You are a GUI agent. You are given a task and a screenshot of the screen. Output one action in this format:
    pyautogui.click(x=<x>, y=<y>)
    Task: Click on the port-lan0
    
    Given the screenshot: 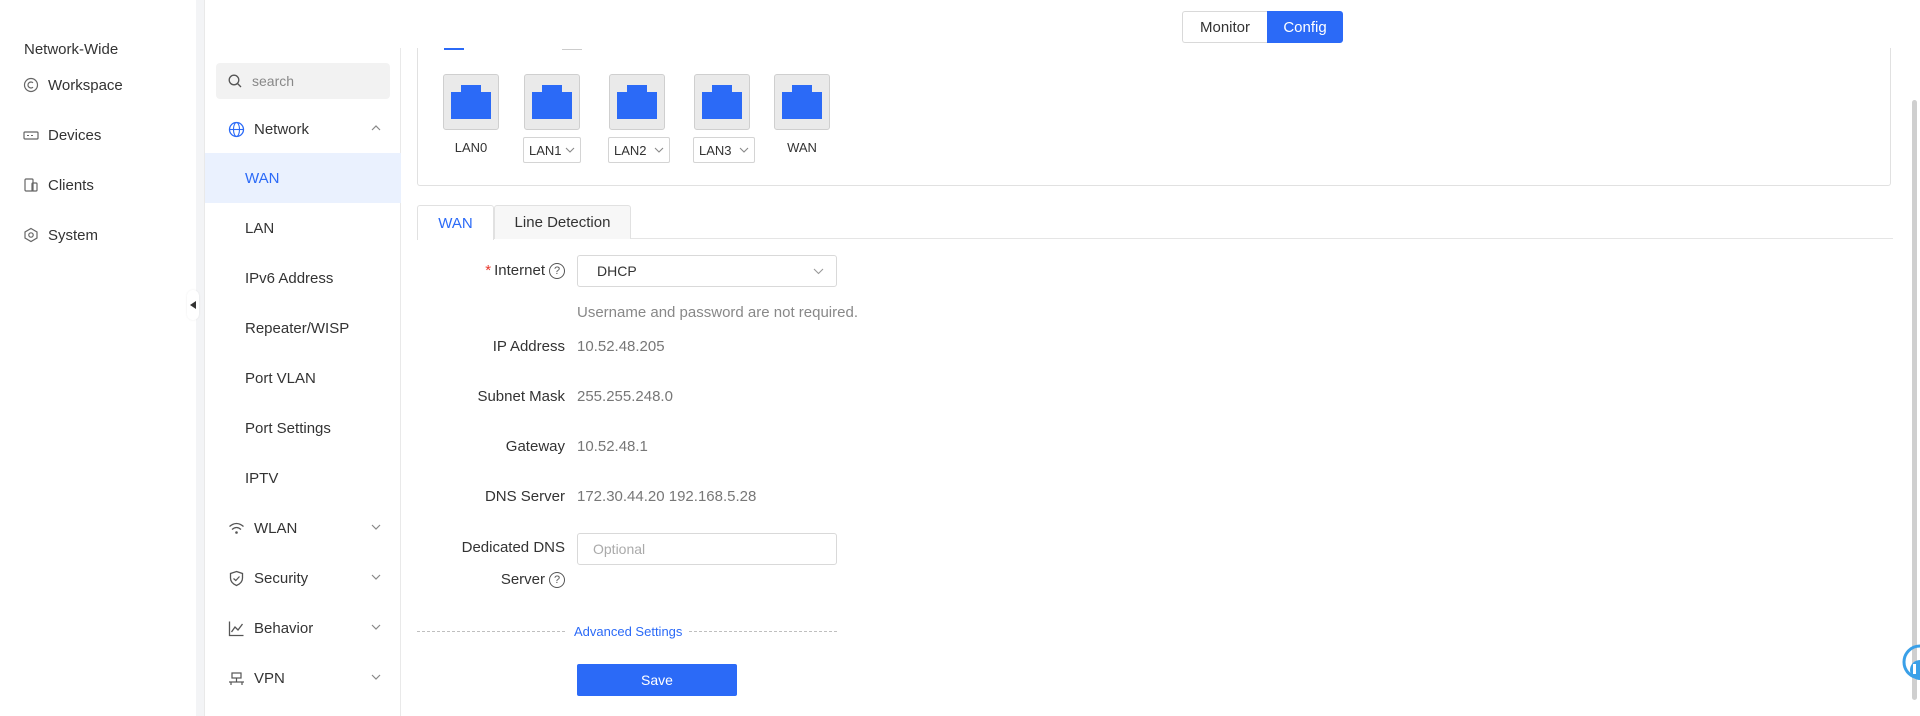 What is the action you would take?
    pyautogui.click(x=471, y=102)
    